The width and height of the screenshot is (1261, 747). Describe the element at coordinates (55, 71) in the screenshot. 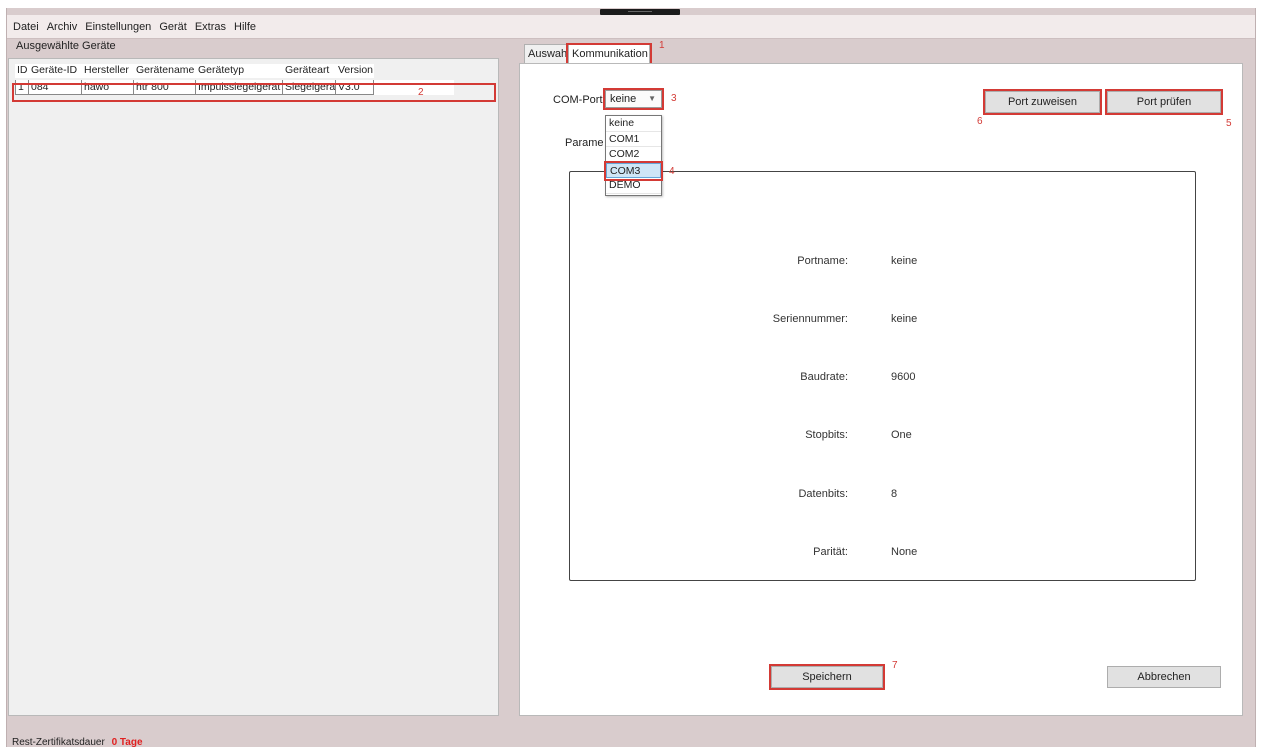

I see `column-header-device-id: Geräte-ID` at that location.